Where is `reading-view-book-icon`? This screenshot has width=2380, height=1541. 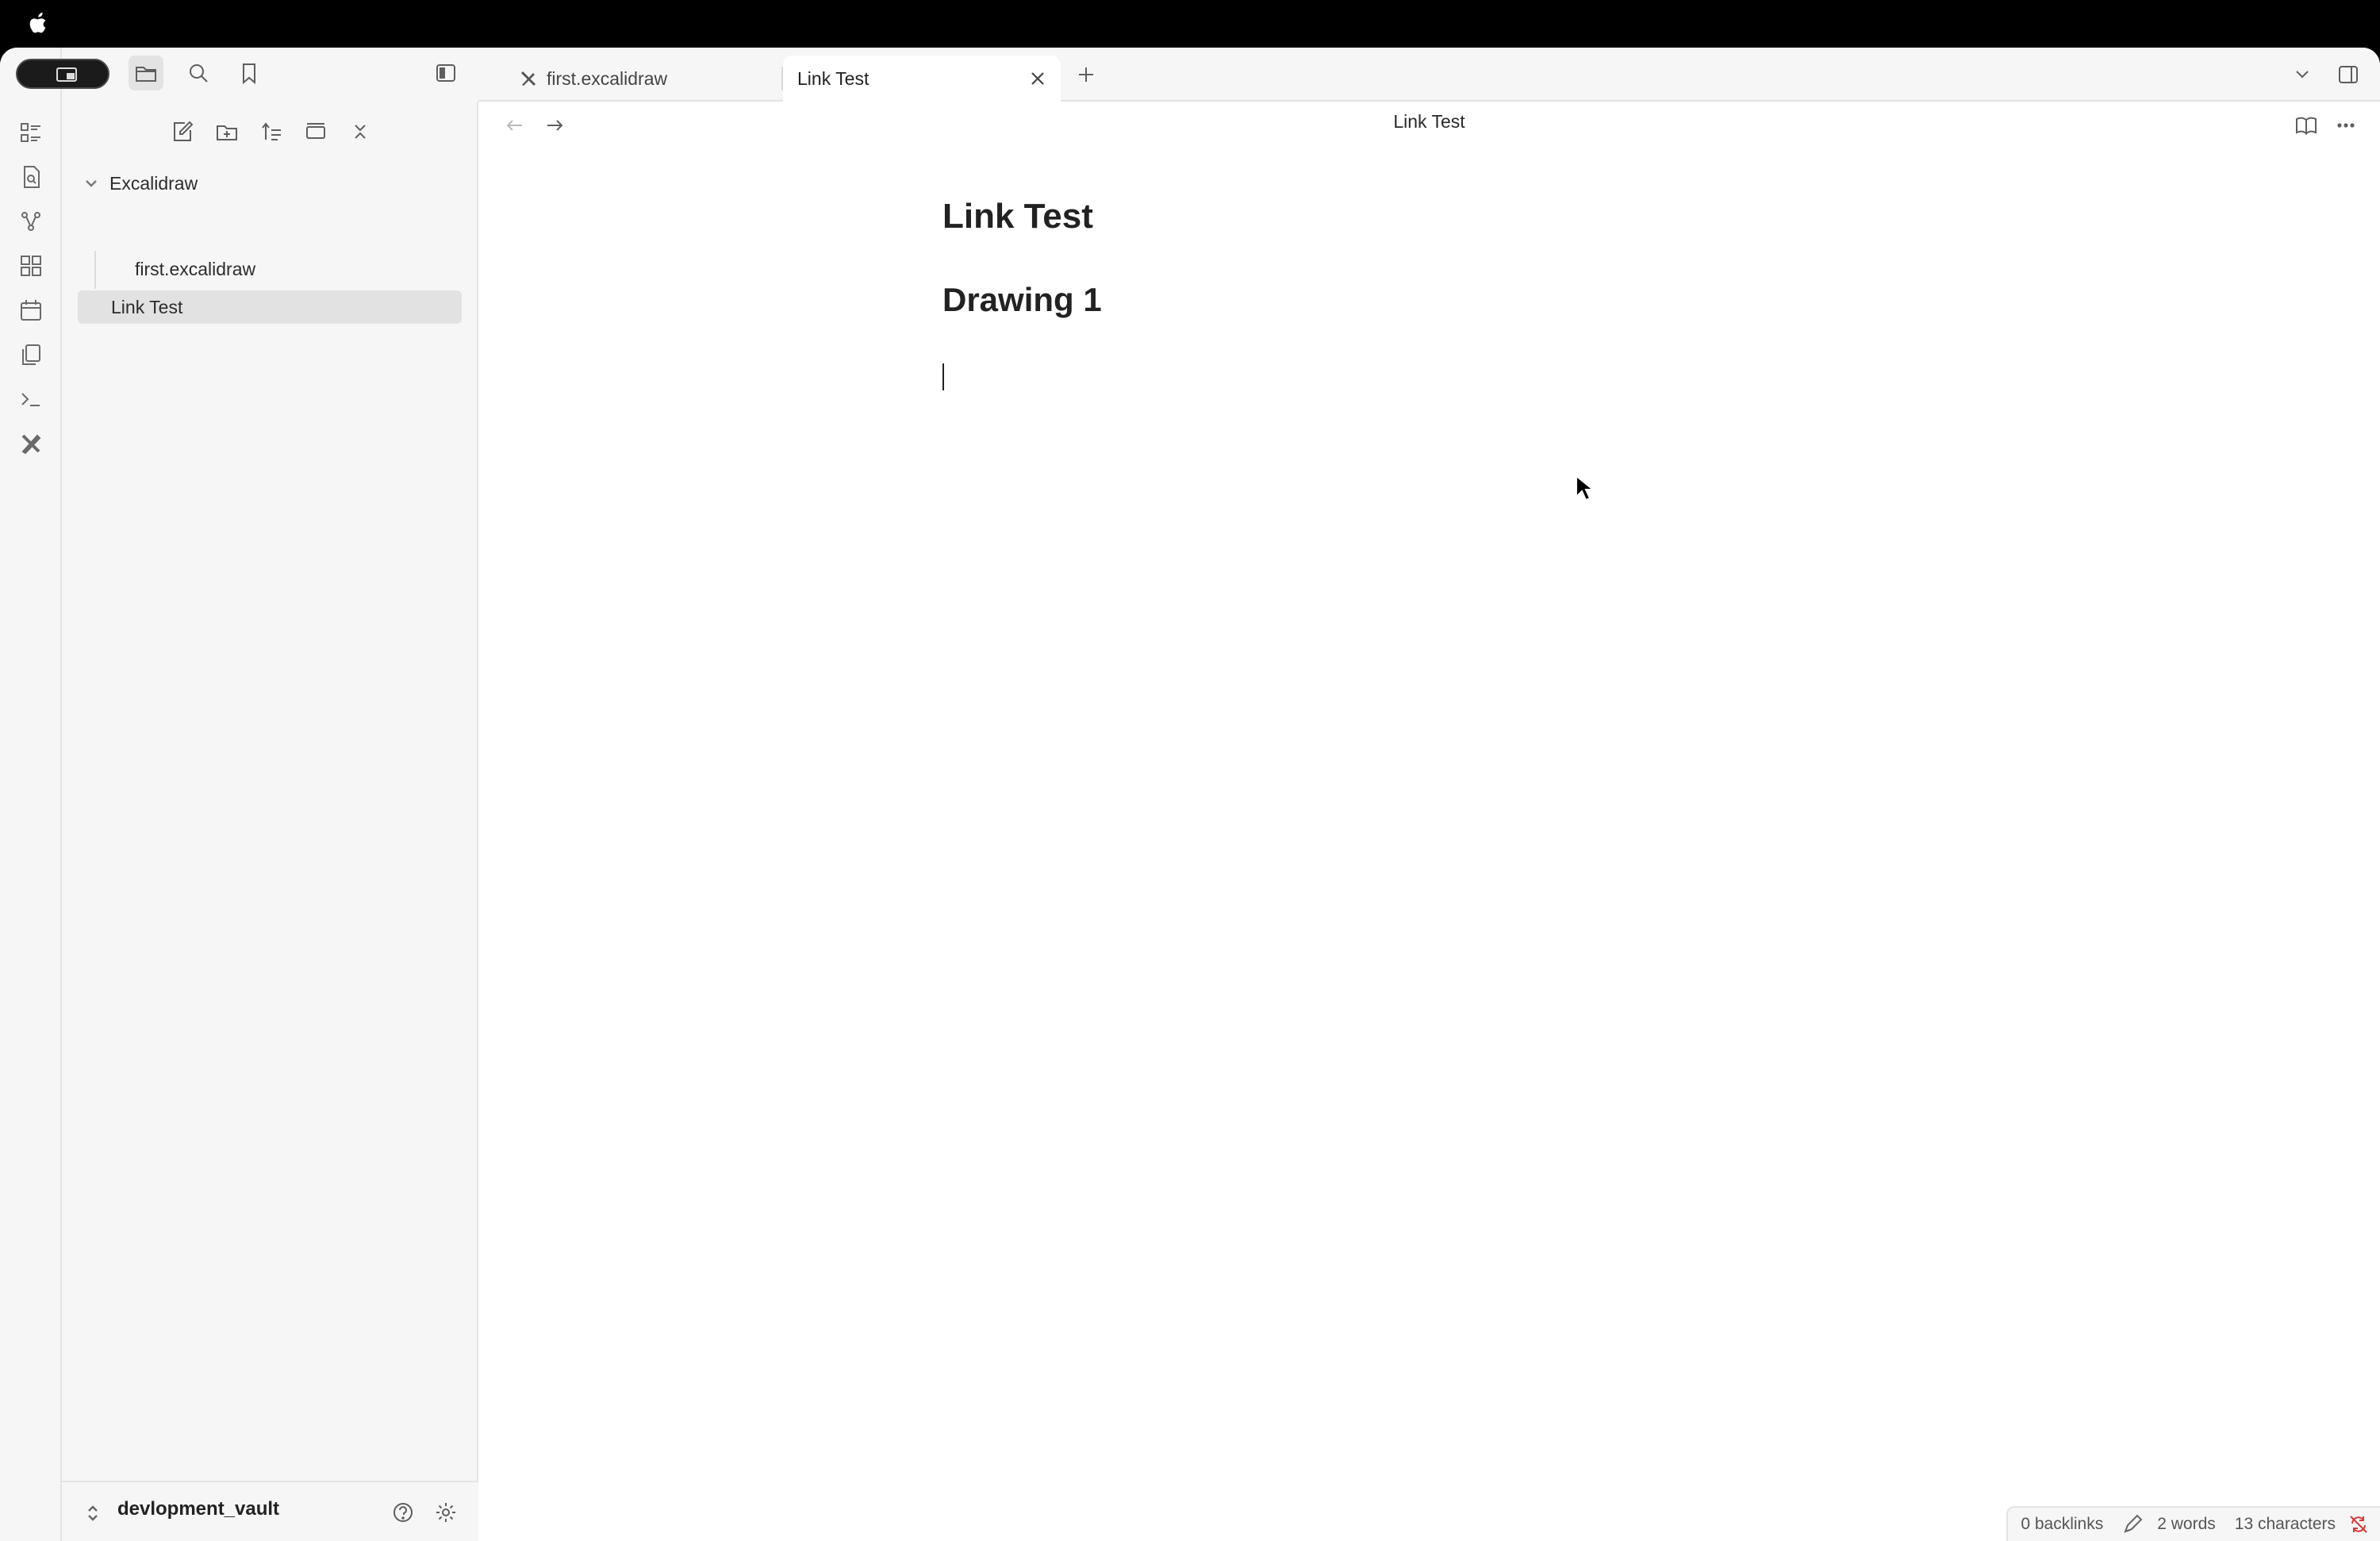 reading-view-book-icon is located at coordinates (2306, 126).